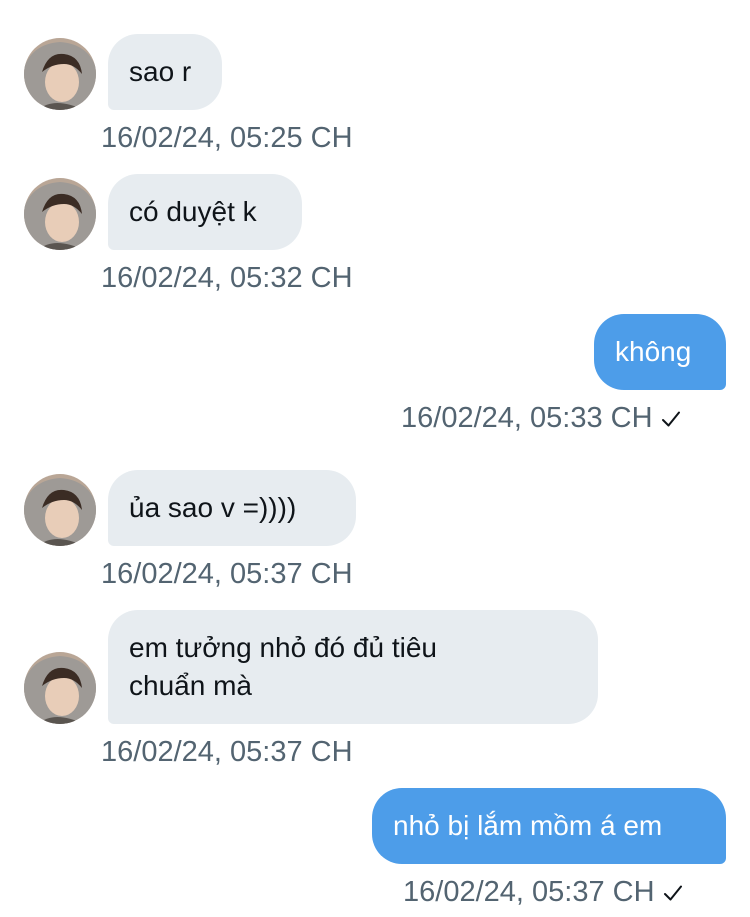 Image resolution: width=750 pixels, height=917 pixels. I want to click on message-bubble: ủa sao v =)))), so click(232, 508).